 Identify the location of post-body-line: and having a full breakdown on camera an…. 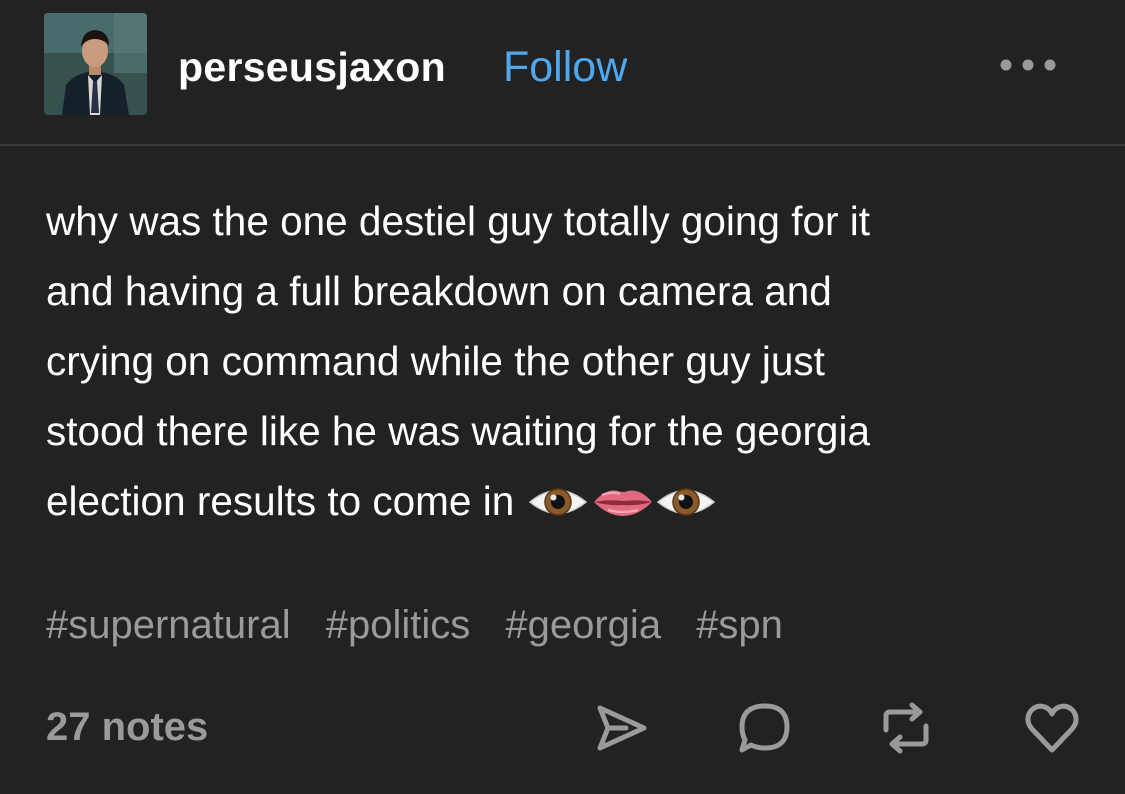
(439, 291).